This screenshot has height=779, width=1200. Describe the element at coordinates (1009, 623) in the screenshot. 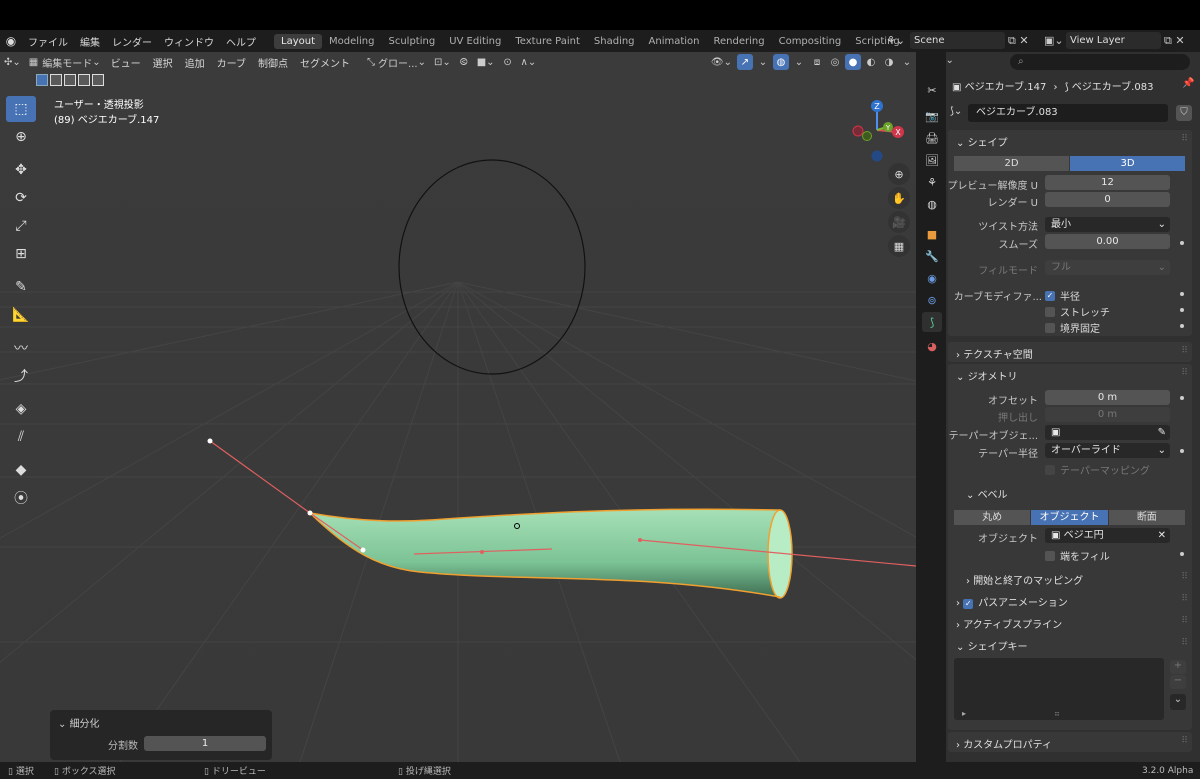

I see `active-spline-header: › アクティブスプライン` at that location.